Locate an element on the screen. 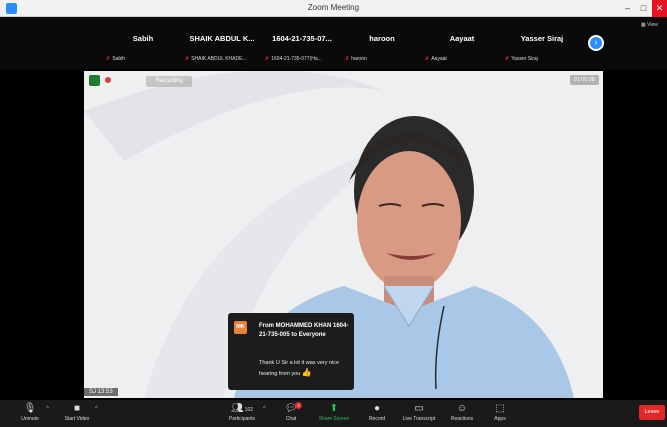 This screenshot has width=667, height=427. participants-label: Participants is located at coordinates (242, 419).